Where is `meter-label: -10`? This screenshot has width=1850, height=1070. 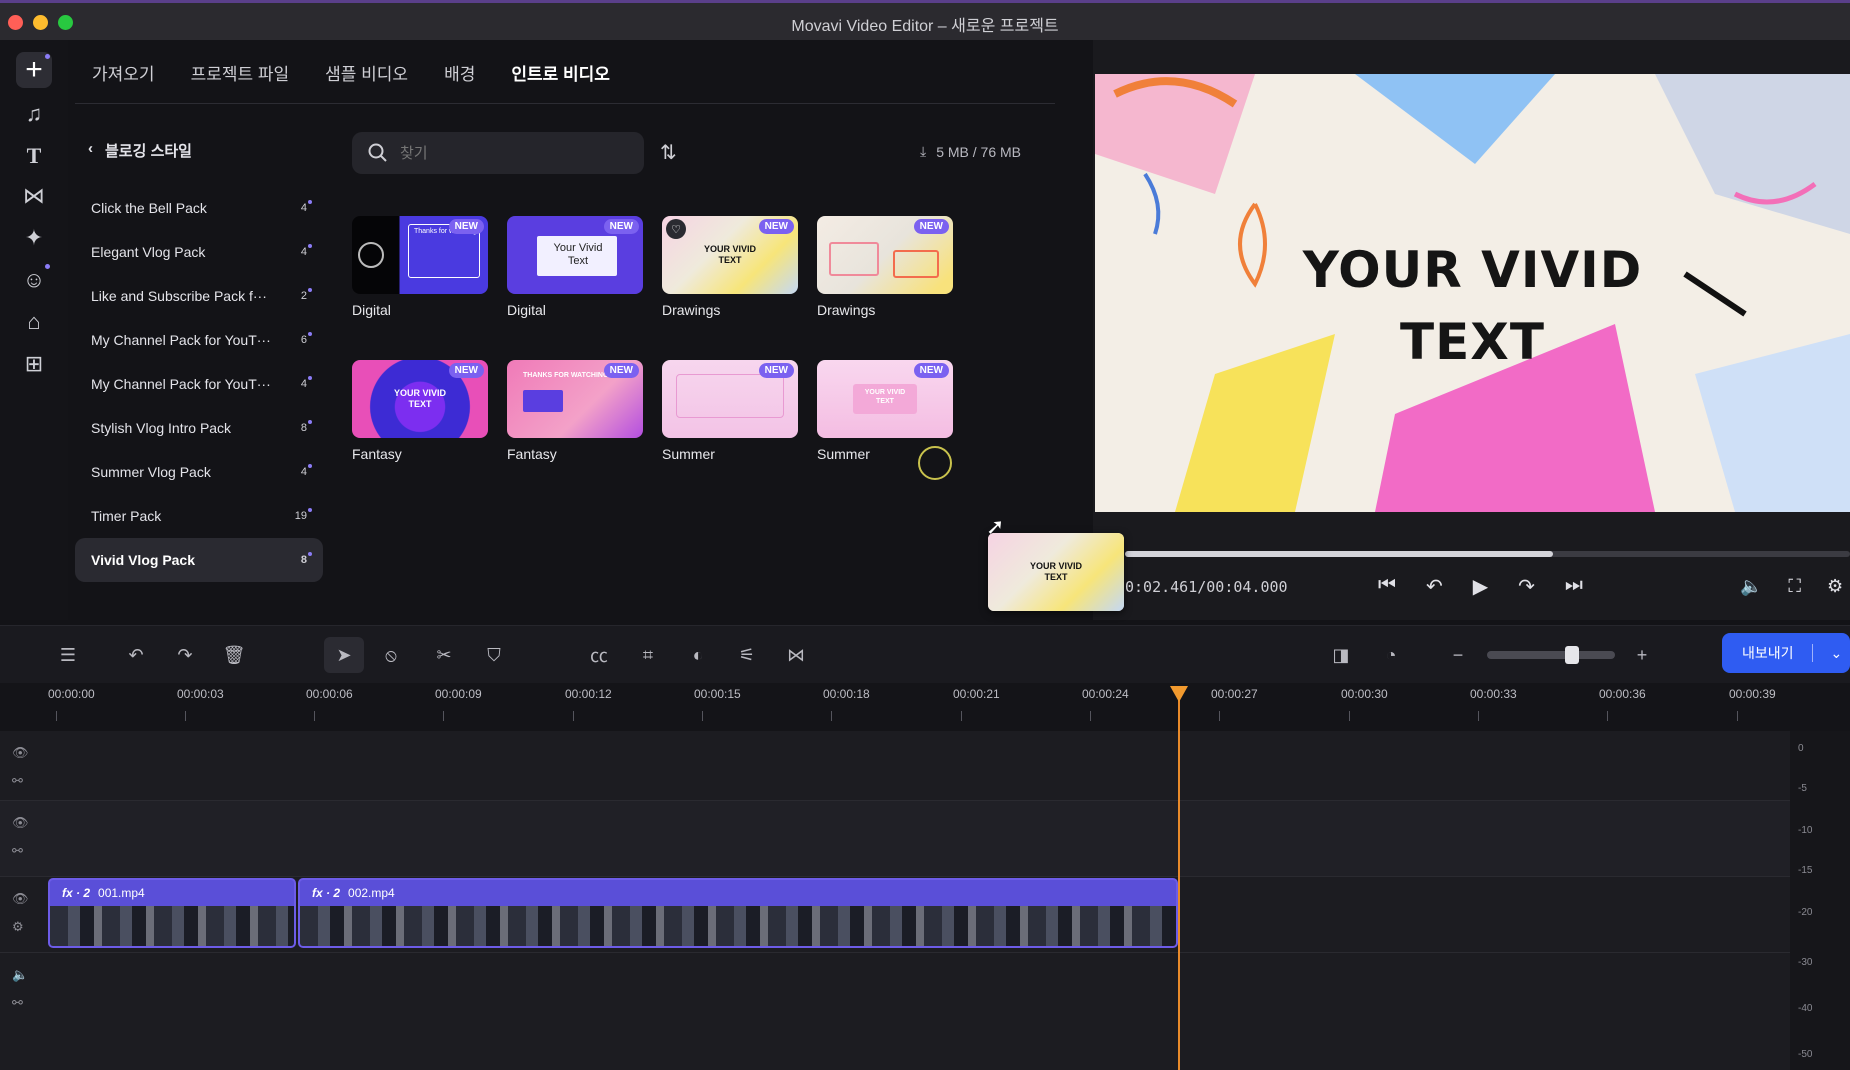
meter-label: -10 is located at coordinates (1805, 830).